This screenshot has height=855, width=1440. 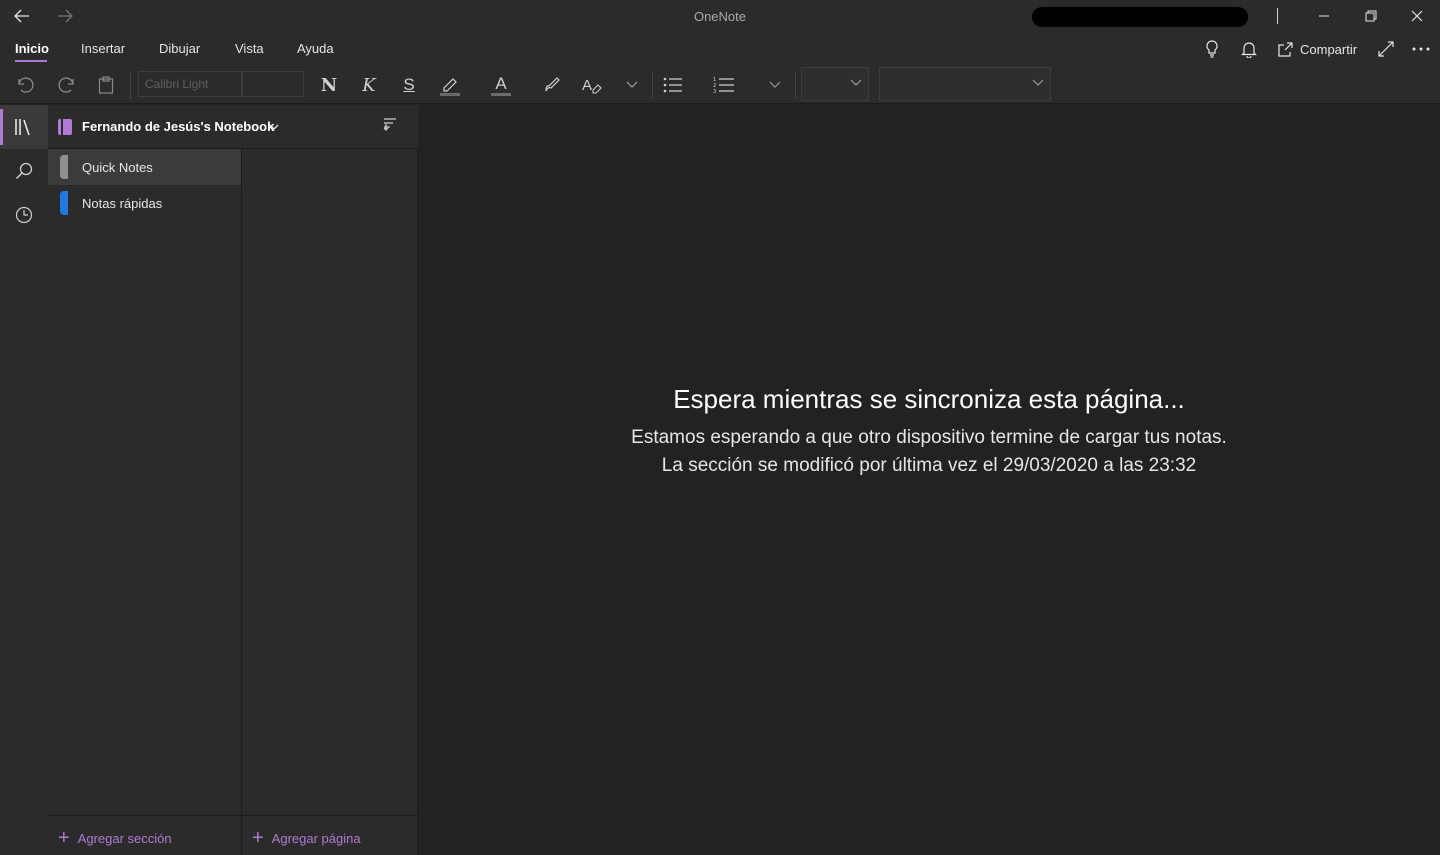 I want to click on ribbon-toolbar: Calibri Light N K S A A 123, so click(x=720, y=85).